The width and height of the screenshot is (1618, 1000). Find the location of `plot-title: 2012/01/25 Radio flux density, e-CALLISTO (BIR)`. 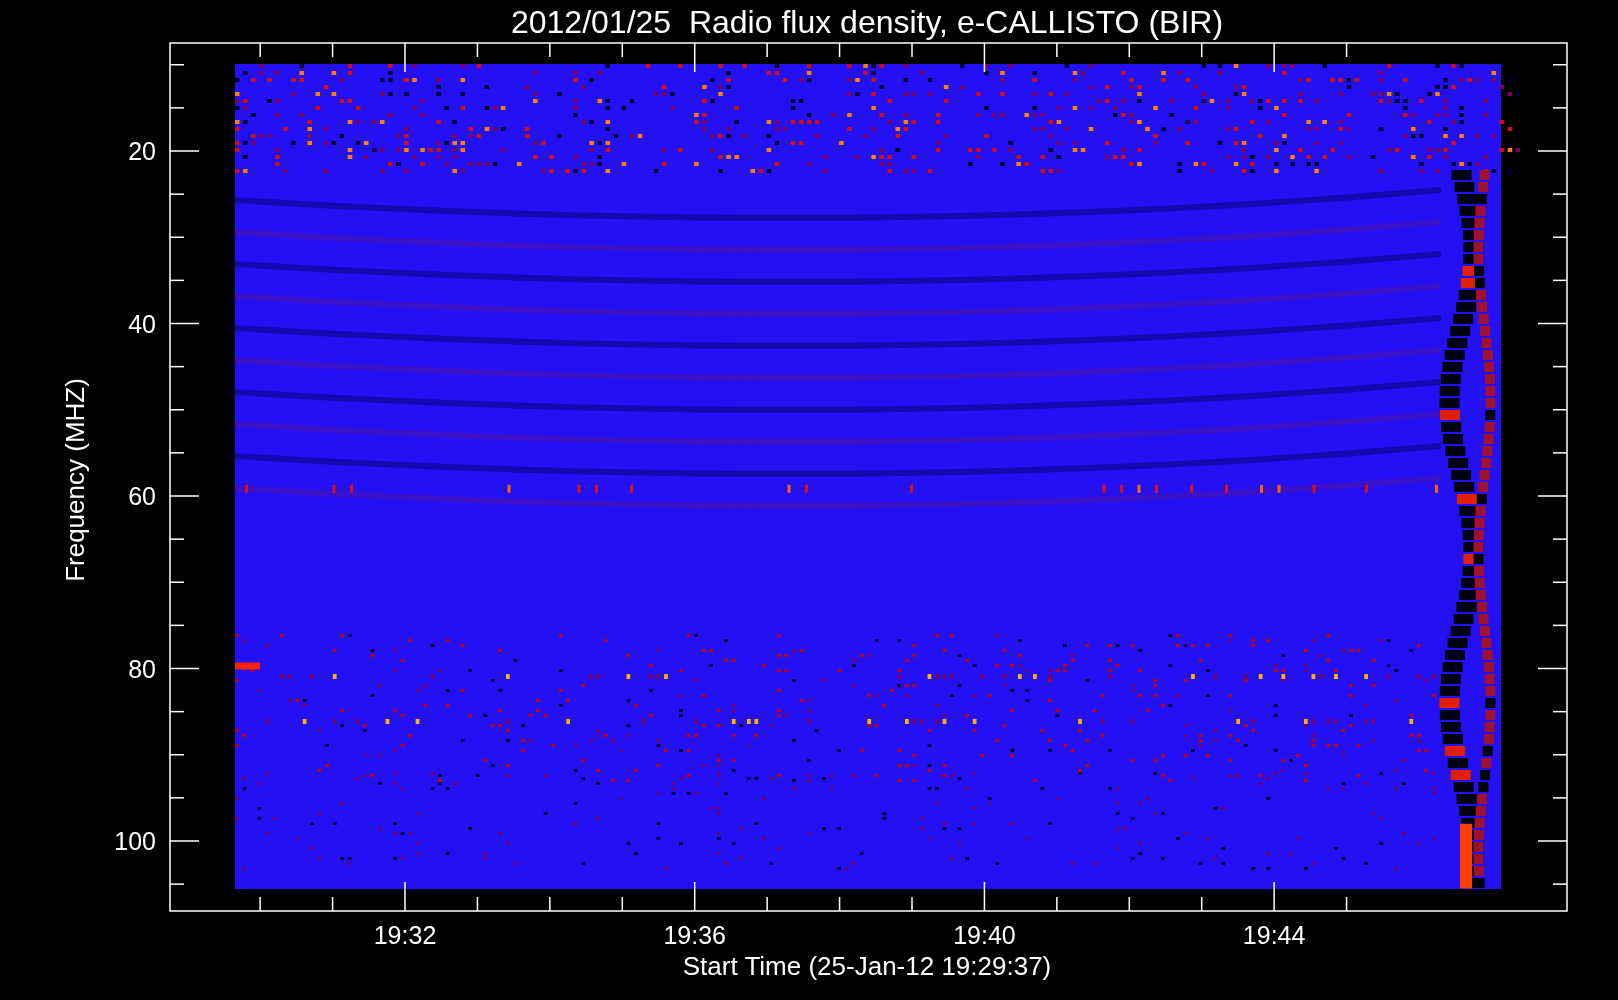

plot-title: 2012/01/25 Radio flux density, e-CALLISTO (BIR) is located at coordinates (867, 22).